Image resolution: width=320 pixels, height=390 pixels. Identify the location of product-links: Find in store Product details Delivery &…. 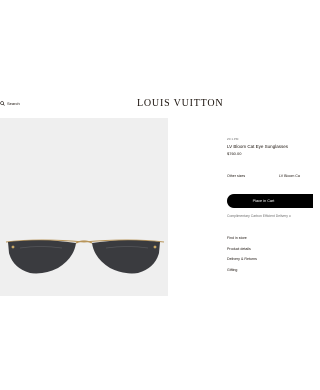
(263, 257).